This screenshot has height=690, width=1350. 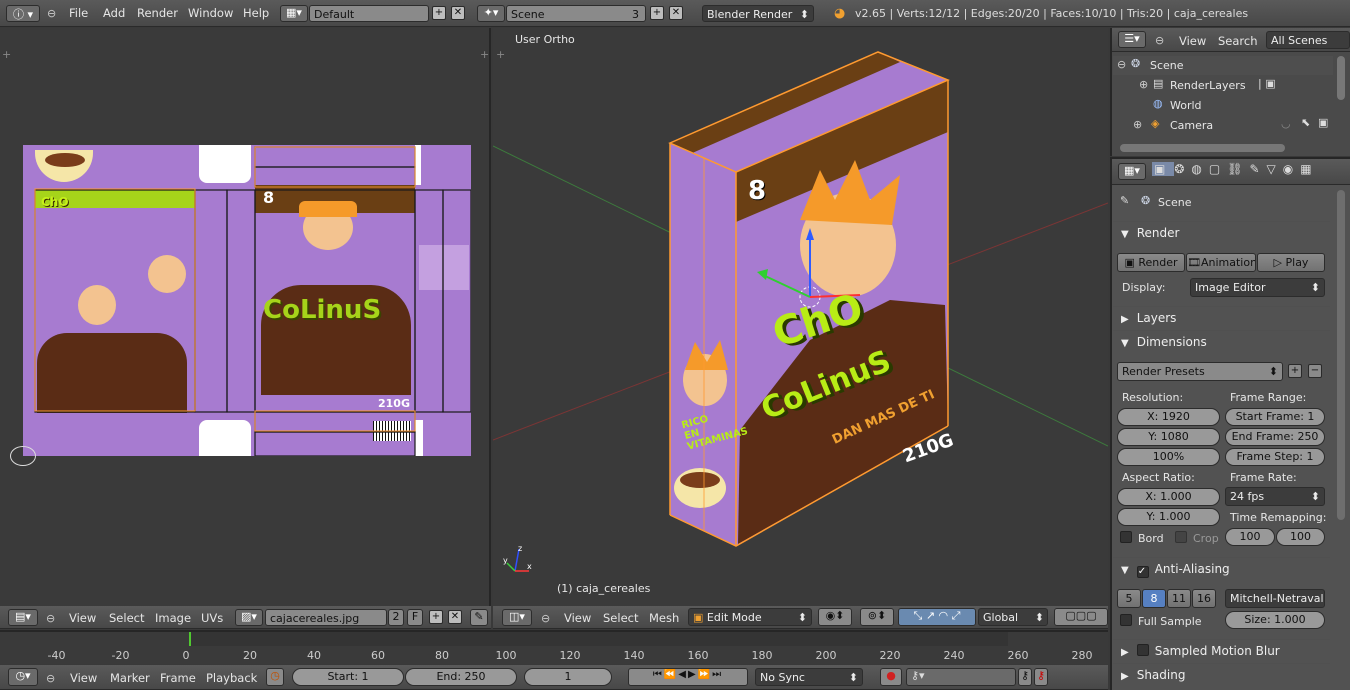 I want to click on editor-type-properties-button: ▦▾, so click(x=1132, y=171).